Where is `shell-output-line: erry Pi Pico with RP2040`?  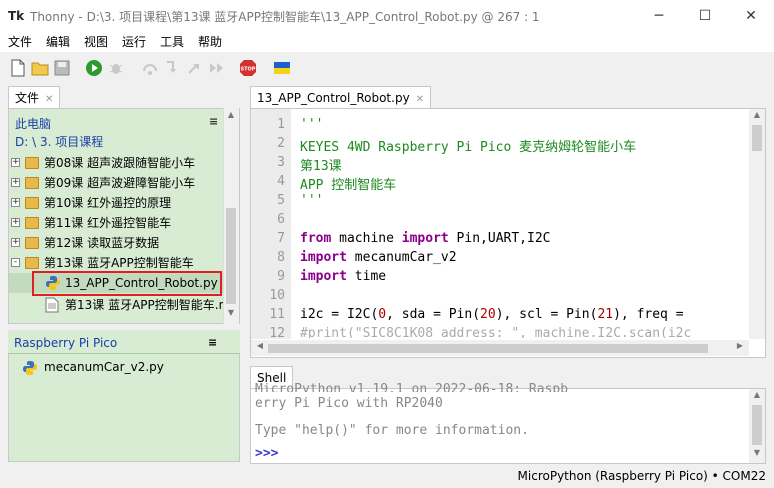 shell-output-line: erry Pi Pico with RP2040 is located at coordinates (349, 403).